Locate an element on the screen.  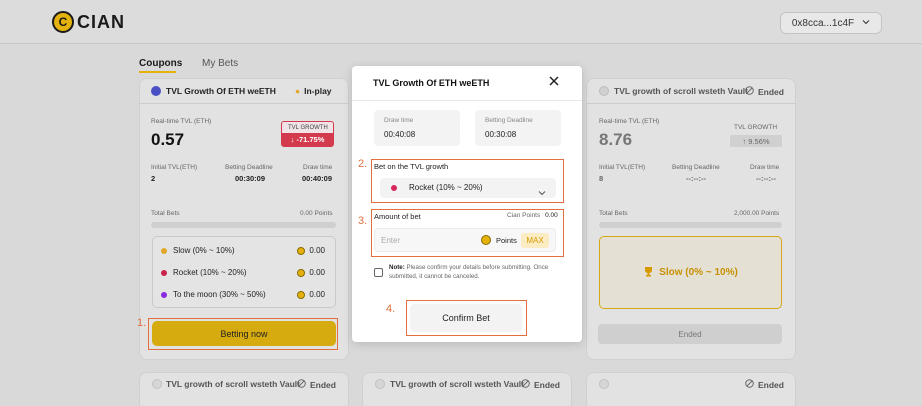
draw-time-value: --:--:-- is located at coordinates (766, 178).